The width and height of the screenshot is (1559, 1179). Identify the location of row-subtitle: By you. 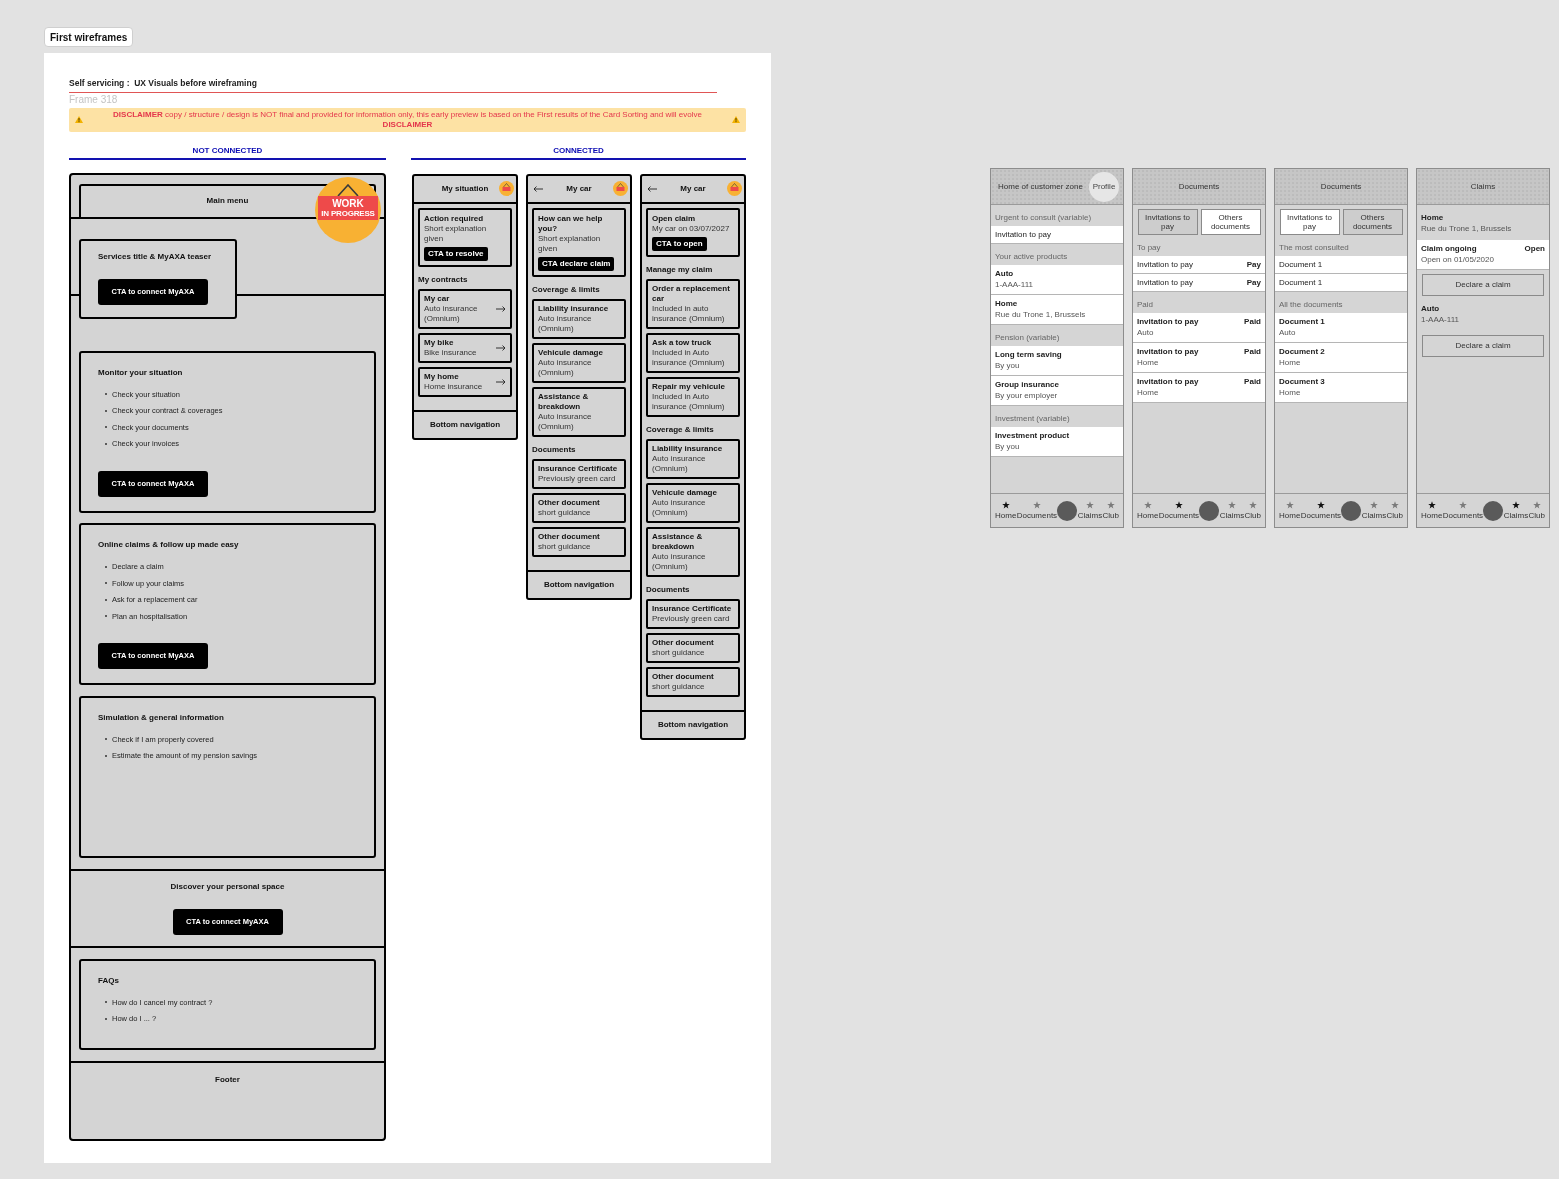
(1008, 366).